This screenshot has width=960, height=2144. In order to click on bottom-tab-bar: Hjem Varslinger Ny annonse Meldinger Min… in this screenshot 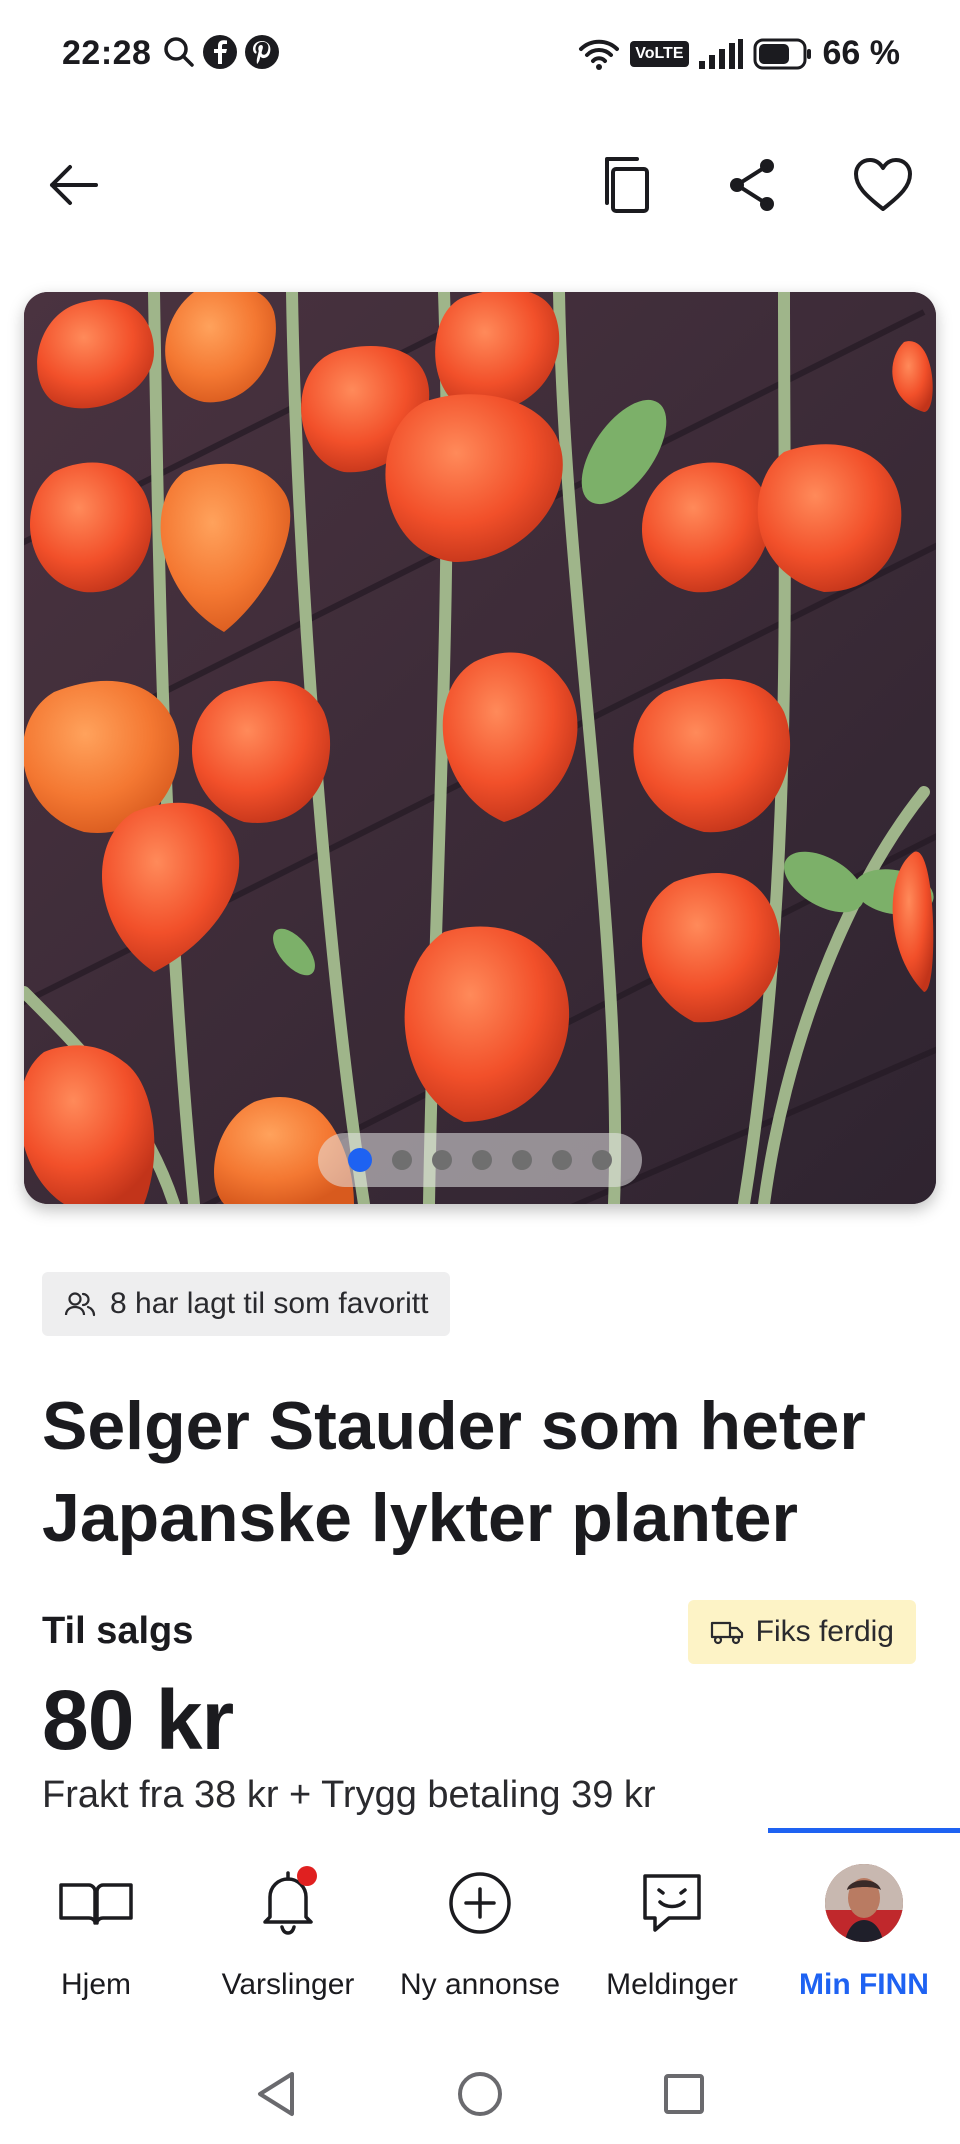, I will do `click(480, 1923)`.